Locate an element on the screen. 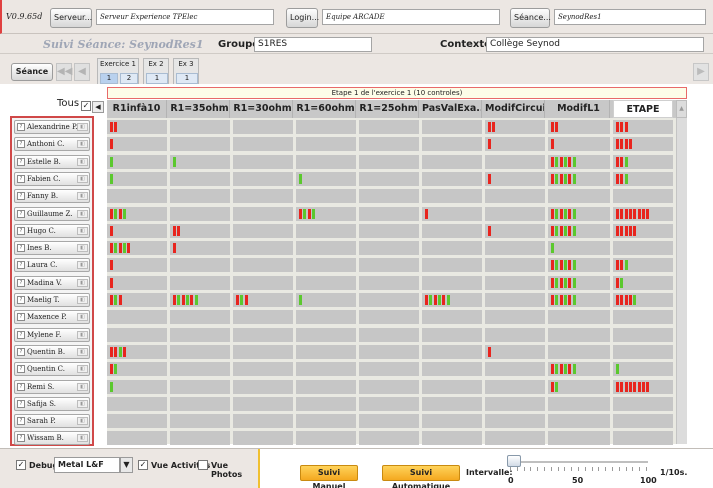 This screenshot has height=488, width=713. student-row: ? Wissam B. ◧ is located at coordinates (52, 438).